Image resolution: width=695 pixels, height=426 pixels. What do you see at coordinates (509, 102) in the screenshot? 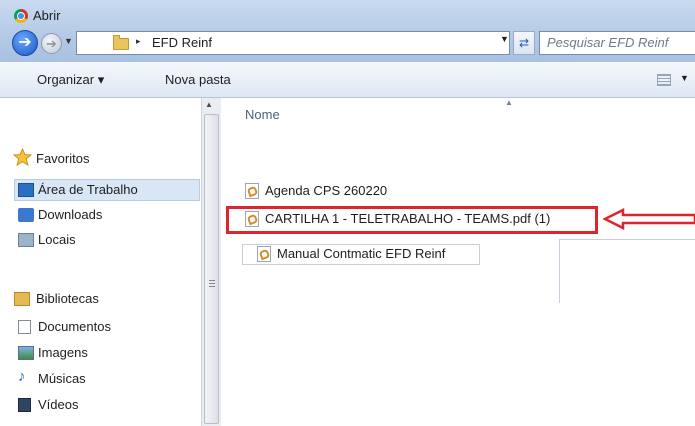
I see `sort-ascending-icon: ▲` at bounding box center [509, 102].